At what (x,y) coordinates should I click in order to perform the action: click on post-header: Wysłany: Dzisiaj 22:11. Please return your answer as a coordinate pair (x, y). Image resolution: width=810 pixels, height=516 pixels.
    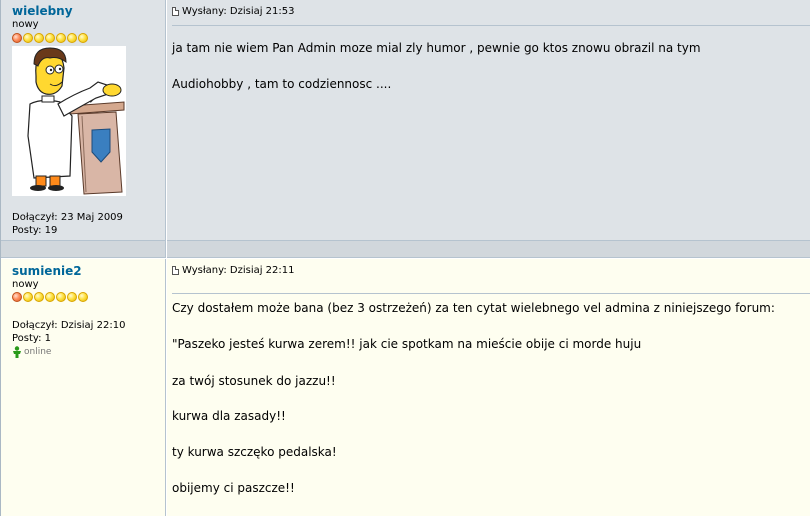
    Looking at the image, I should click on (233, 270).